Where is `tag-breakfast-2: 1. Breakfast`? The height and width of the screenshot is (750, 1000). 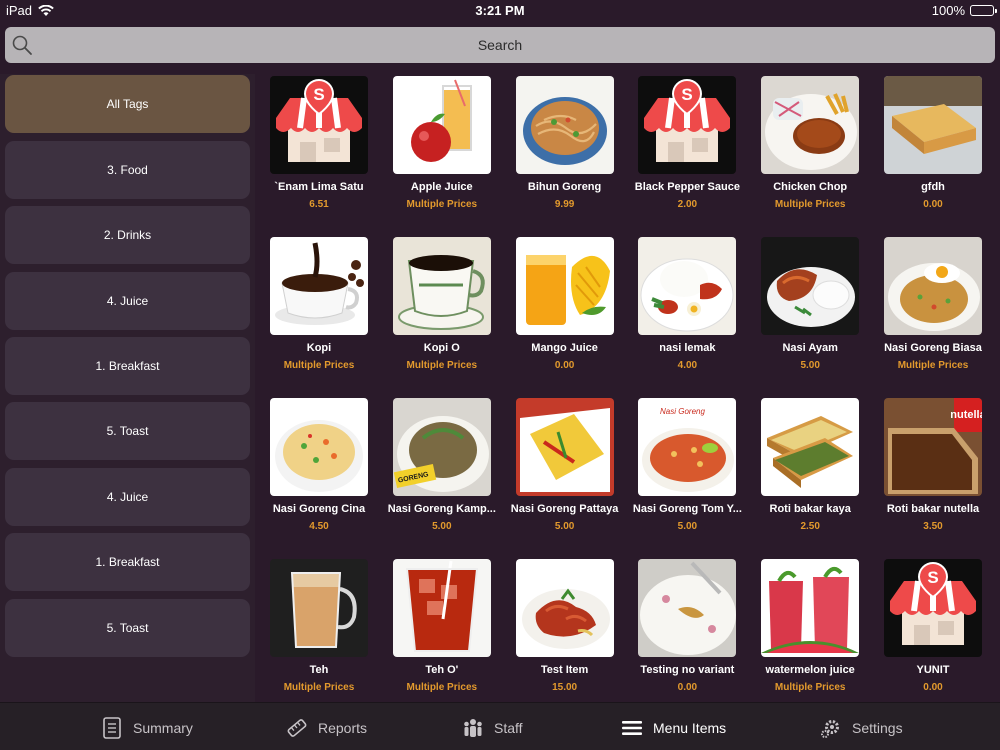 tag-breakfast-2: 1. Breakfast is located at coordinates (127, 562).